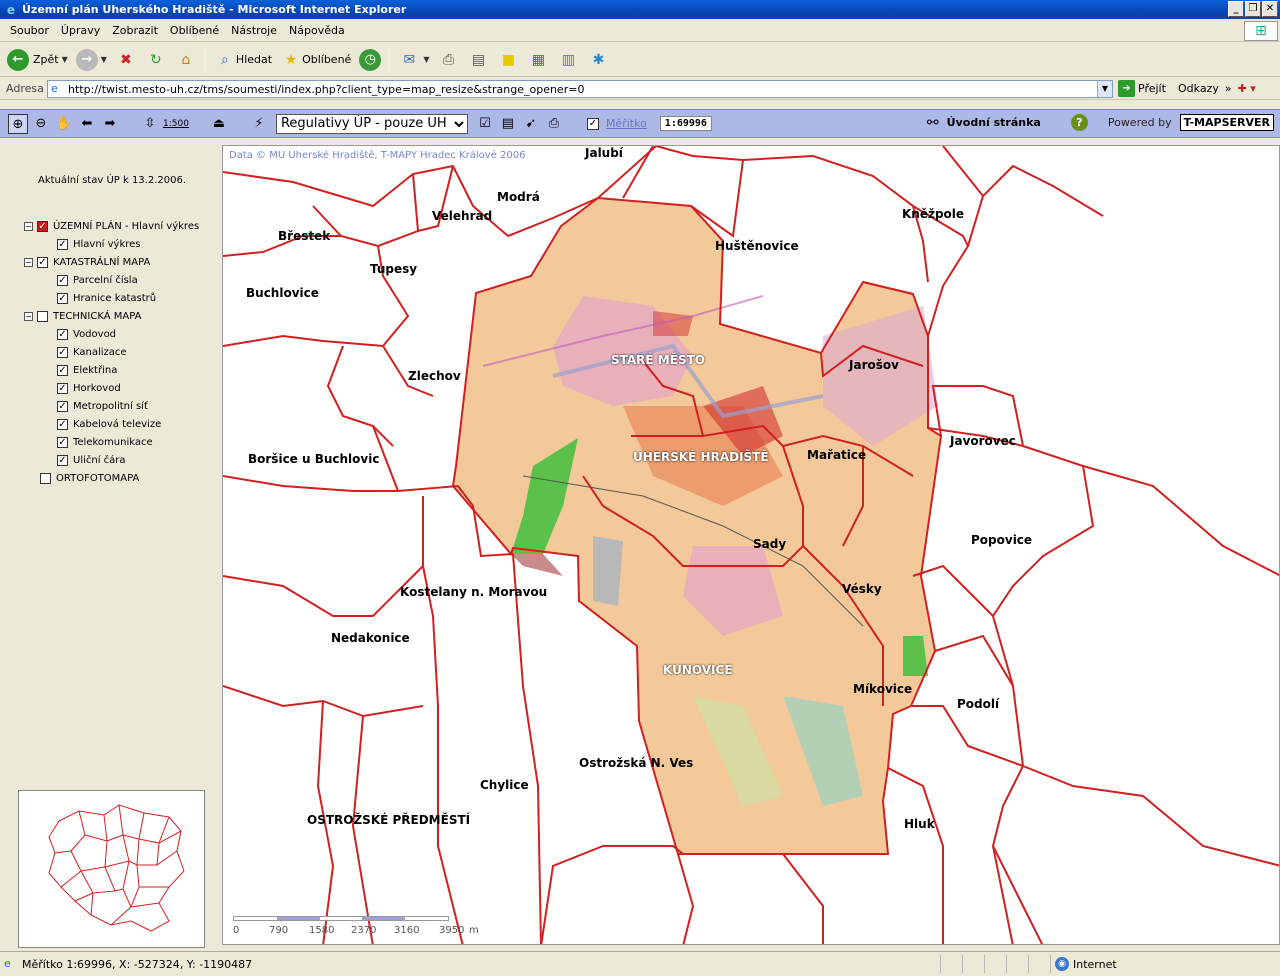  I want to click on search-button: ⌕ Hledat, so click(243, 60).